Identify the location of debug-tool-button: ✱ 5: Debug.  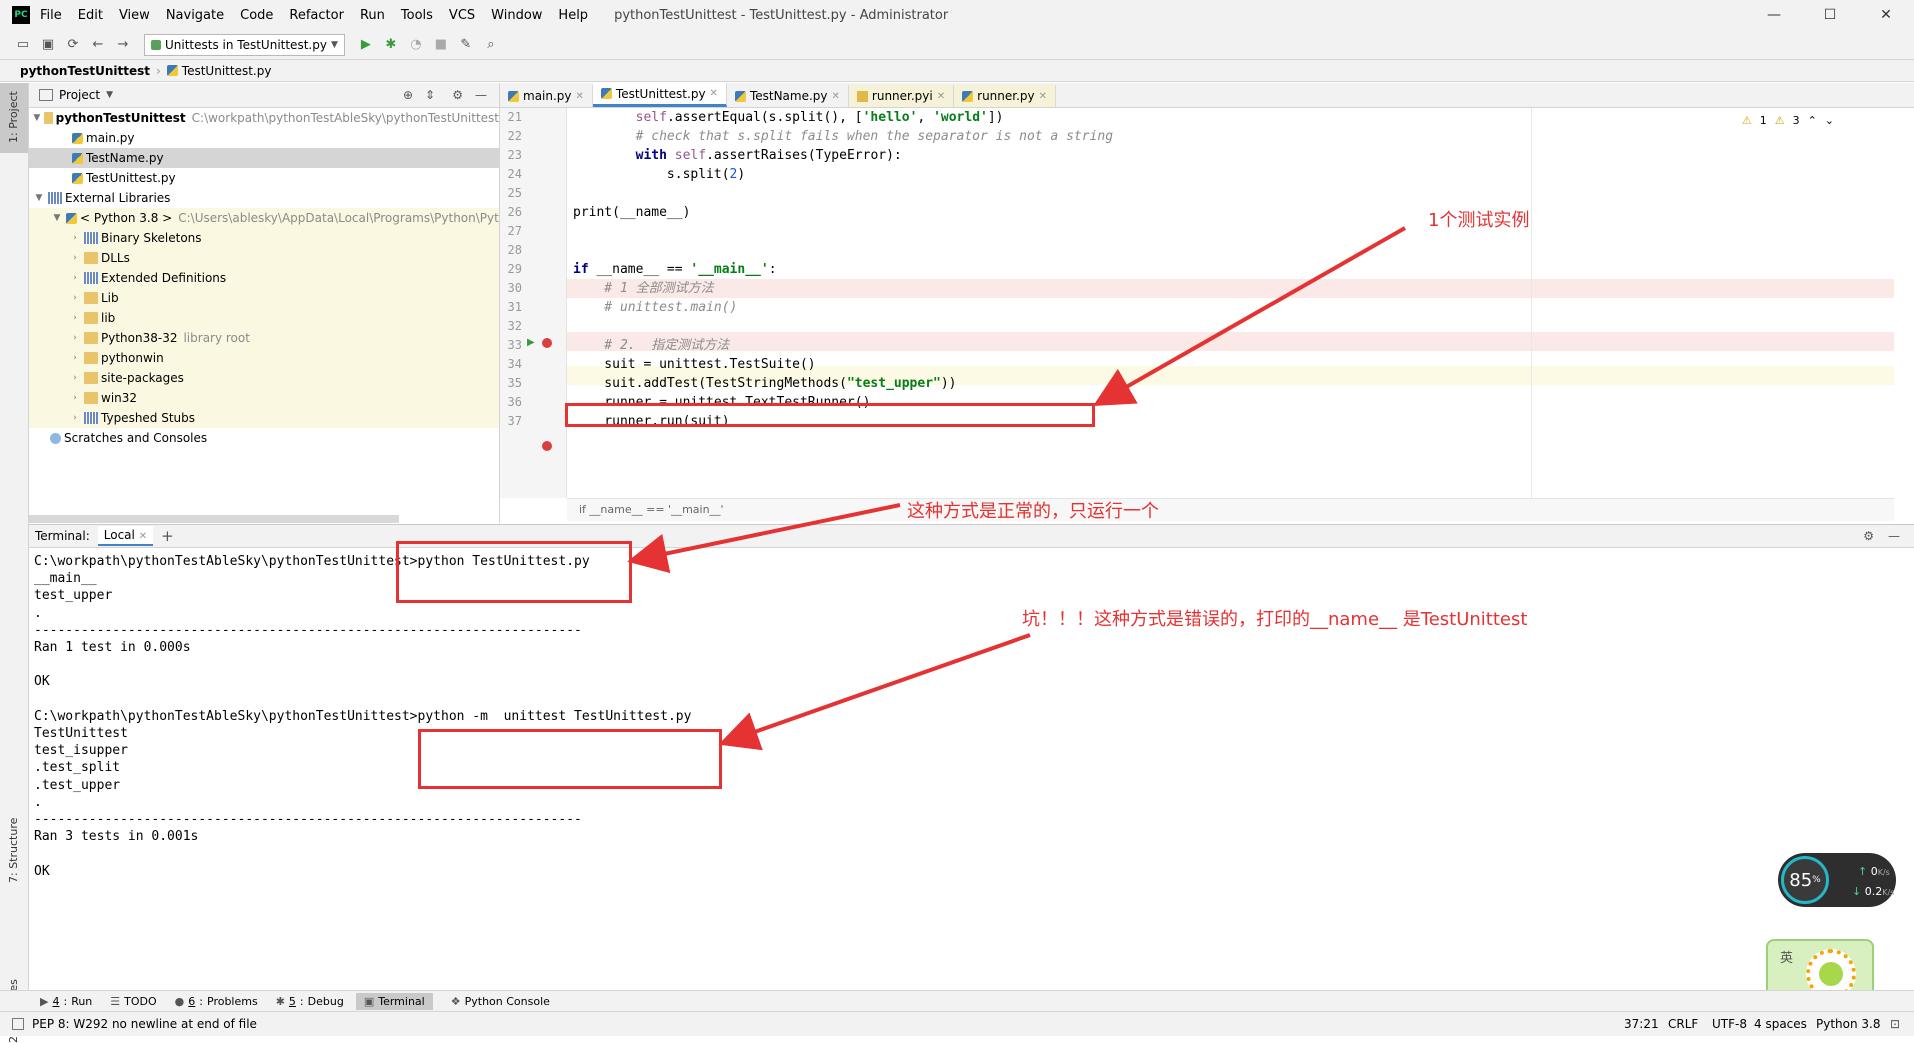
(310, 1001).